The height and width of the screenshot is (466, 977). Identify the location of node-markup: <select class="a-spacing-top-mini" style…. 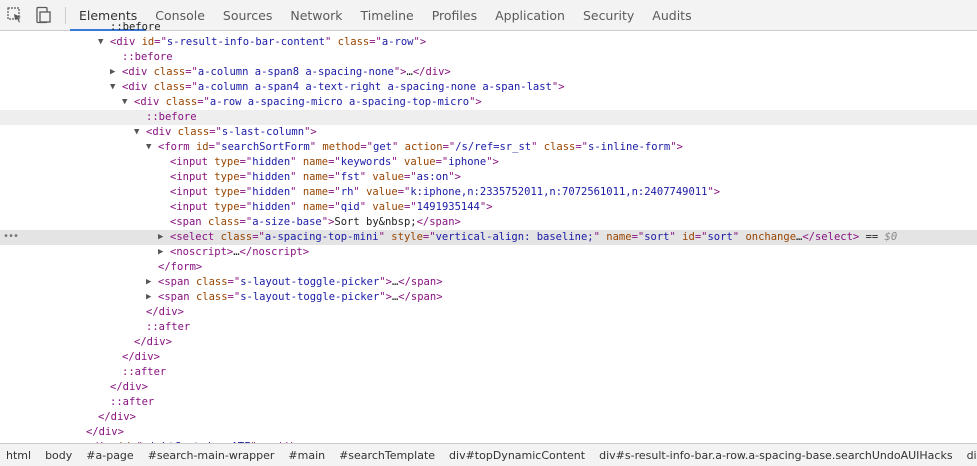
(534, 237).